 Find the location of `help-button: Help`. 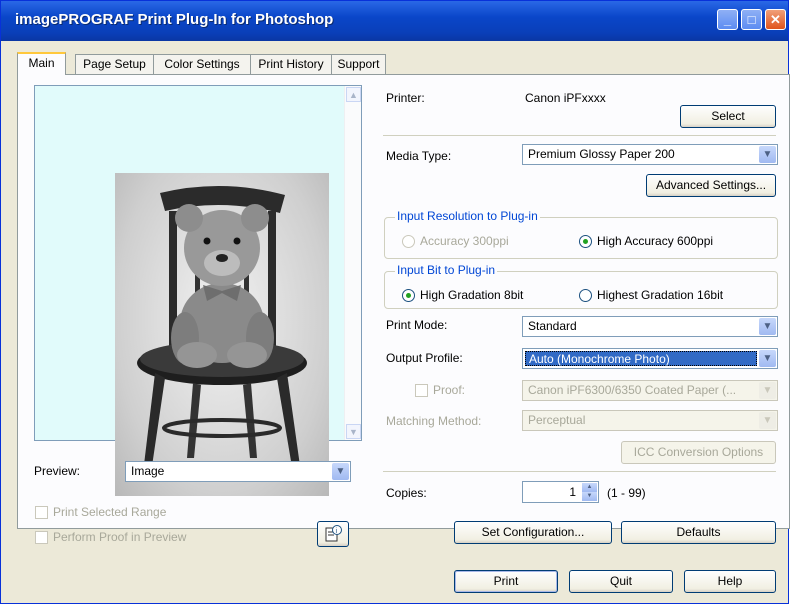

help-button: Help is located at coordinates (730, 581).